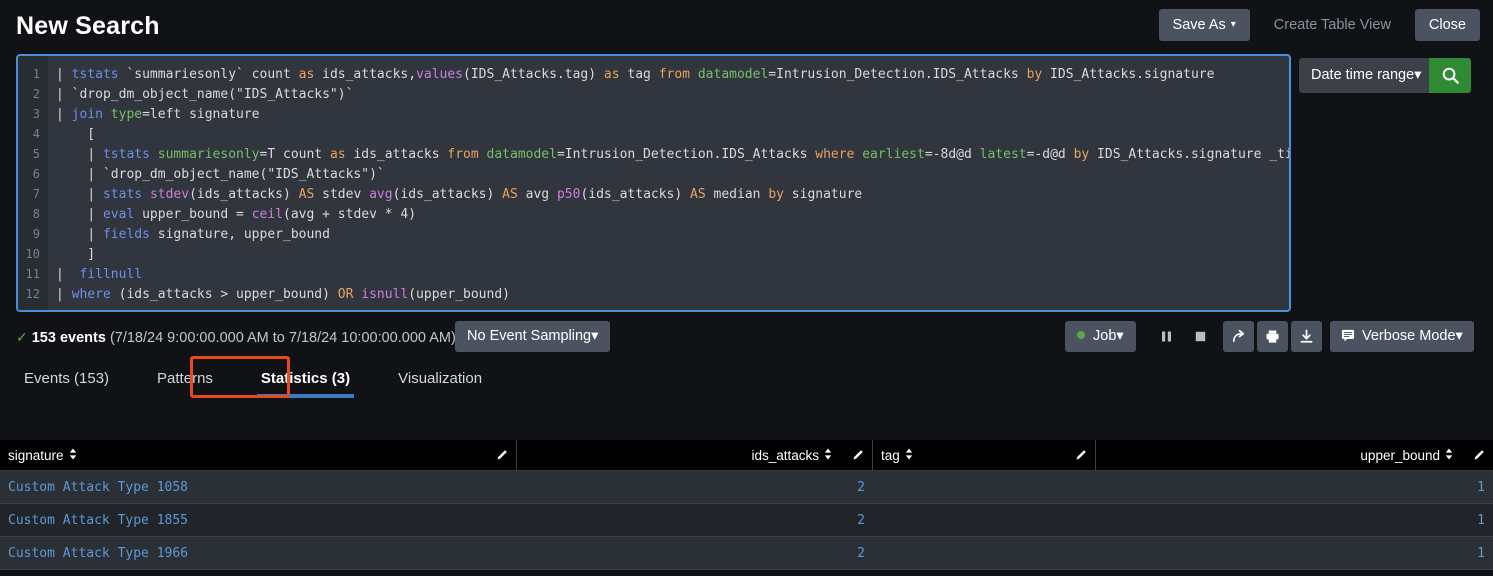  I want to click on export-button, so click(1306, 336).